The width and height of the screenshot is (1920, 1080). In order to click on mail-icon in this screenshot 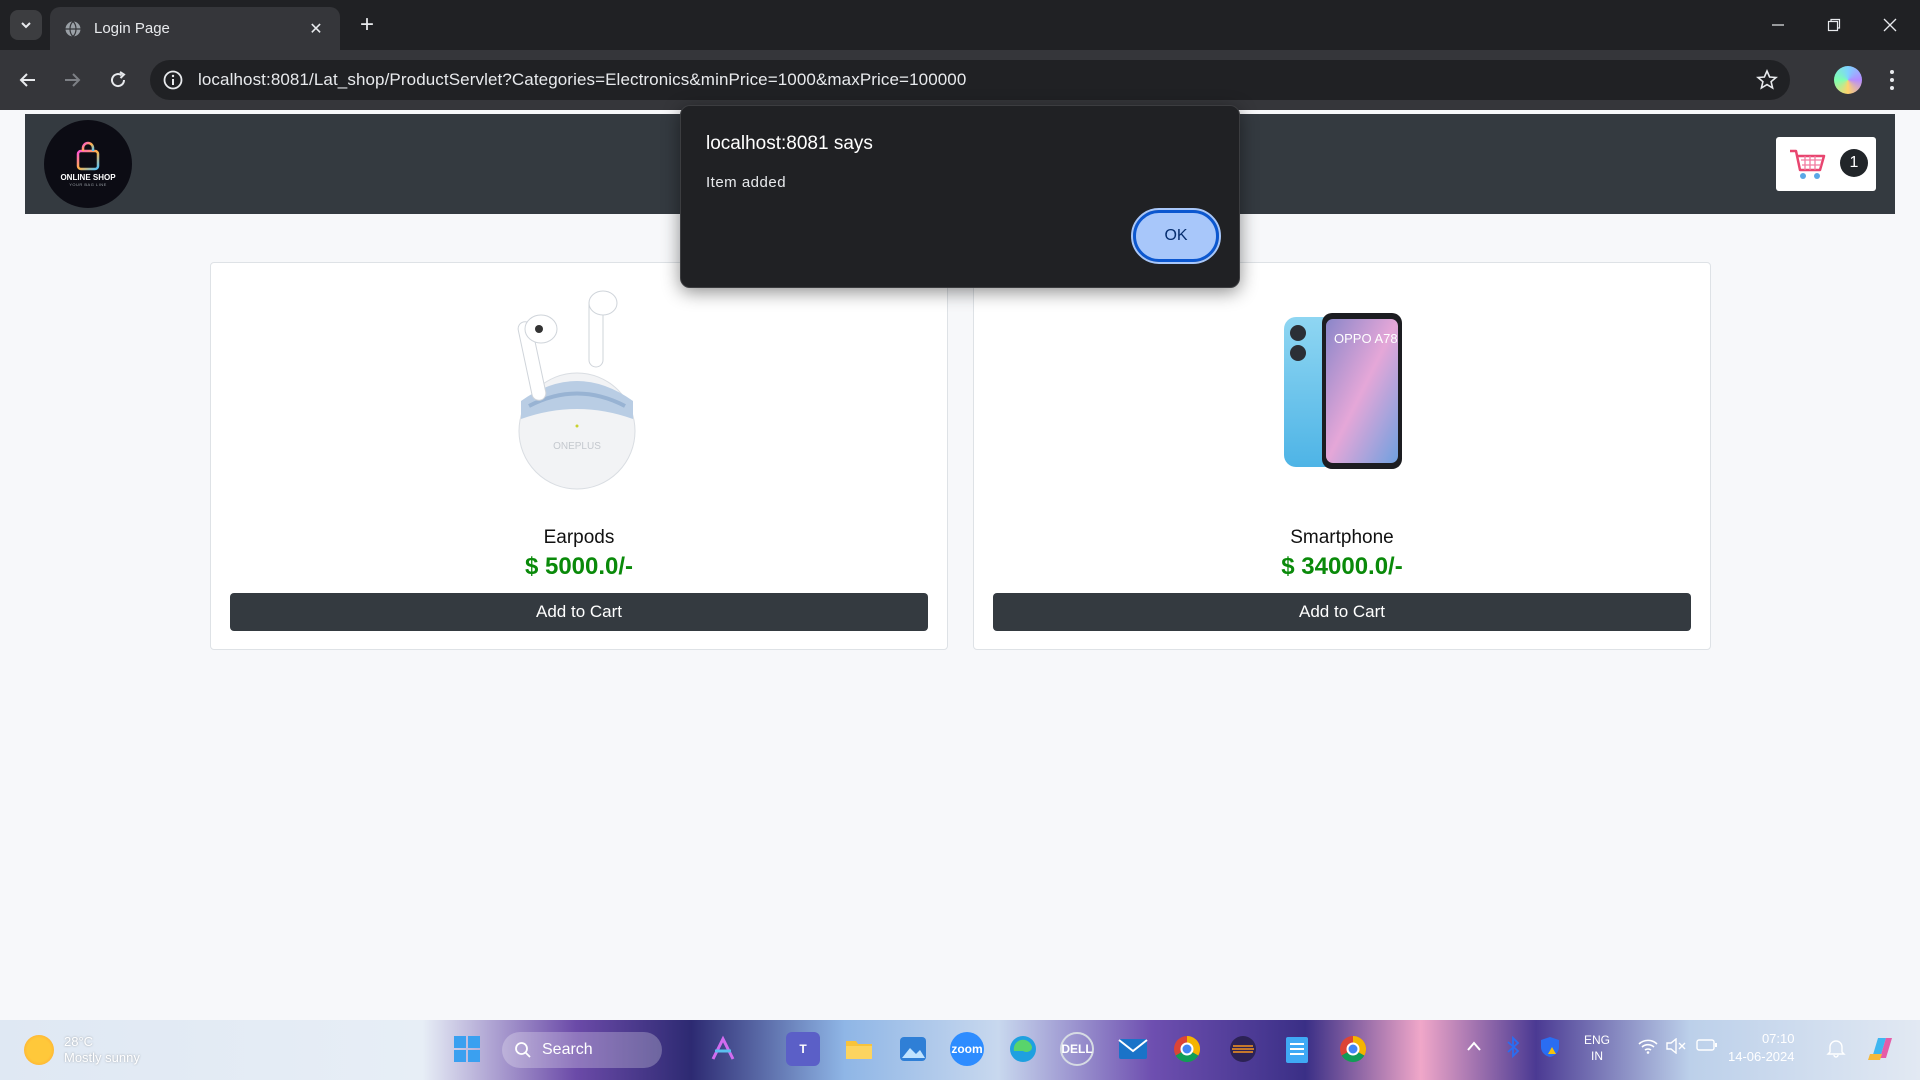, I will do `click(1133, 1049)`.